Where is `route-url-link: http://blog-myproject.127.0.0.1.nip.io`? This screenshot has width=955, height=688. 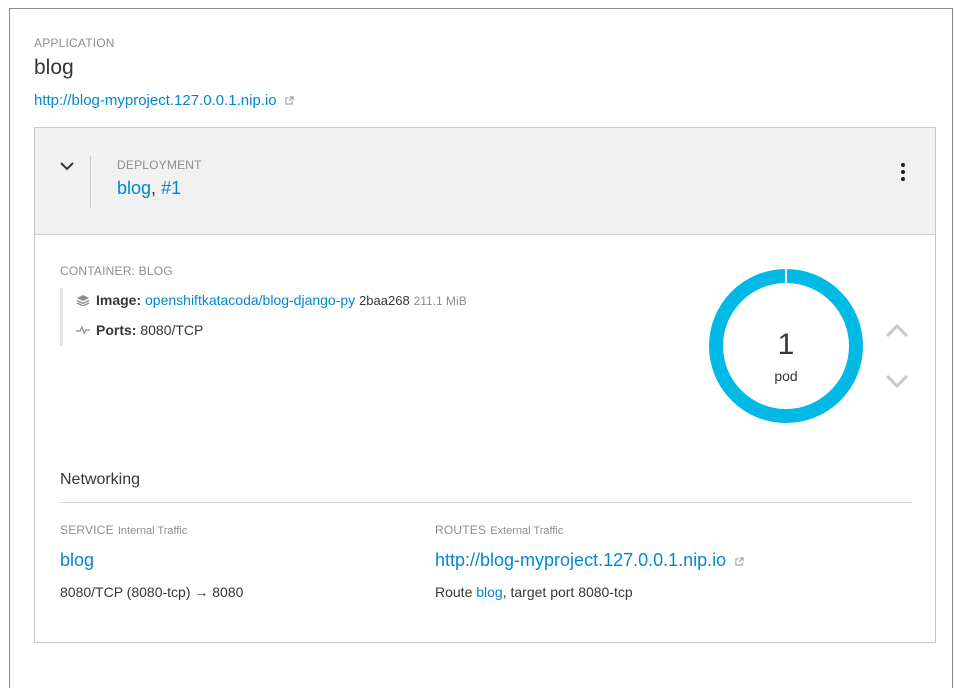
route-url-link: http://blog-myproject.127.0.0.1.nip.io is located at coordinates (580, 560).